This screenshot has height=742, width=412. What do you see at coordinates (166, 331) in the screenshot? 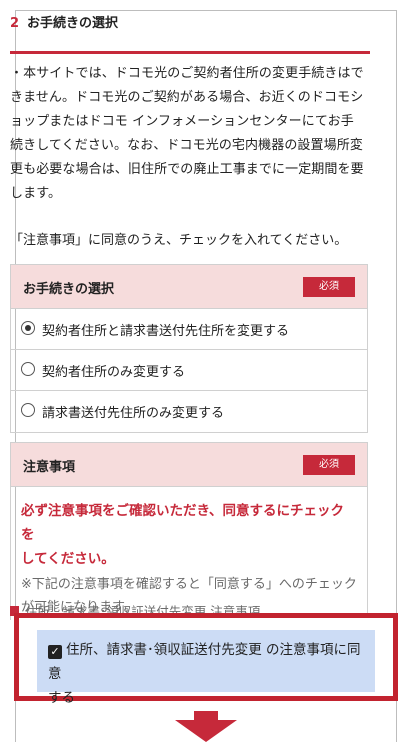
I see `option-label: 契約者住所と請求書送付先住所を変更する` at bounding box center [166, 331].